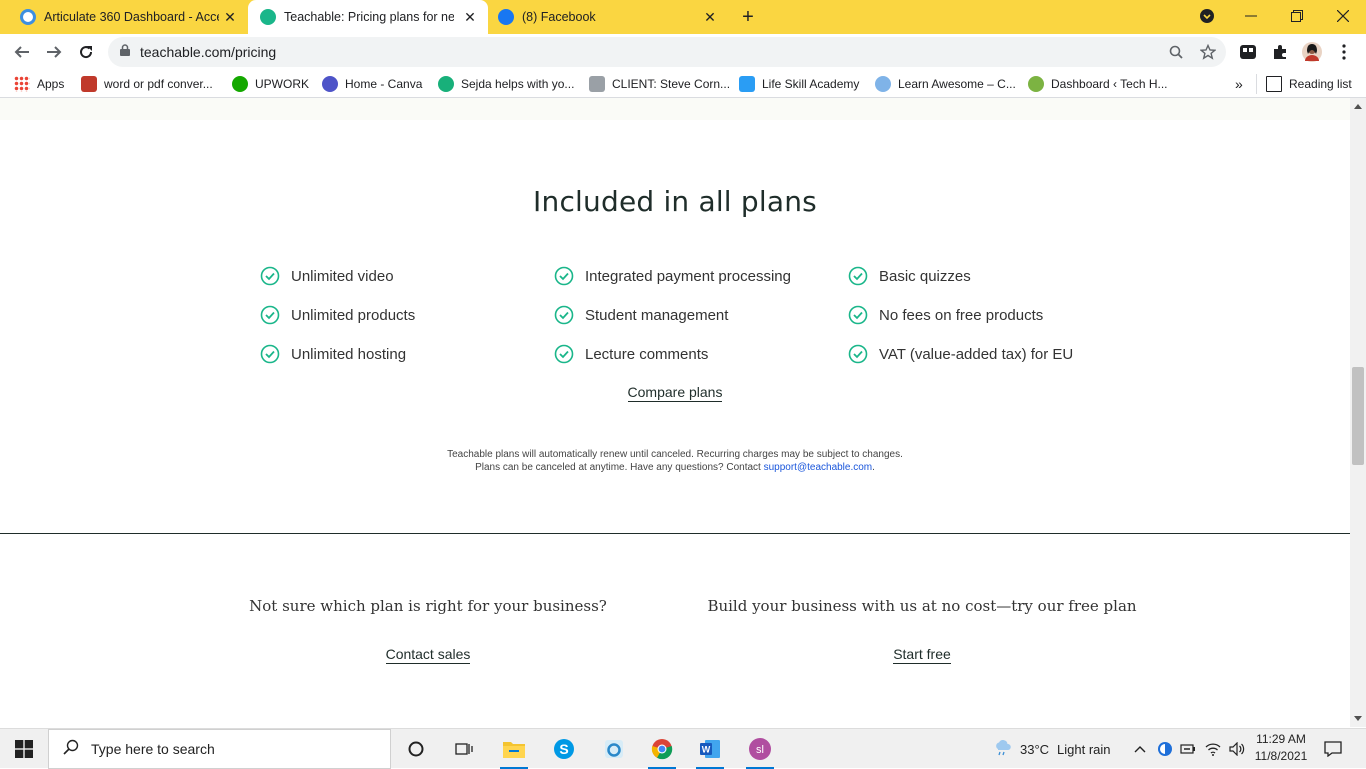  What do you see at coordinates (647, 354) in the screenshot?
I see `feature-label: Lecture comments` at bounding box center [647, 354].